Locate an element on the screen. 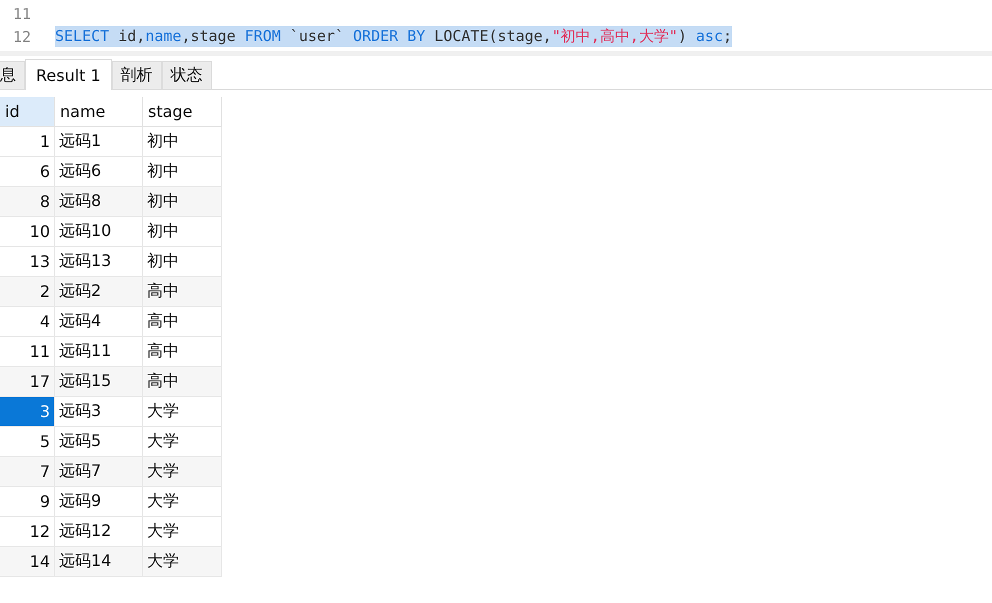 The image size is (992, 603). table-cell: 11 is located at coordinates (27, 352).